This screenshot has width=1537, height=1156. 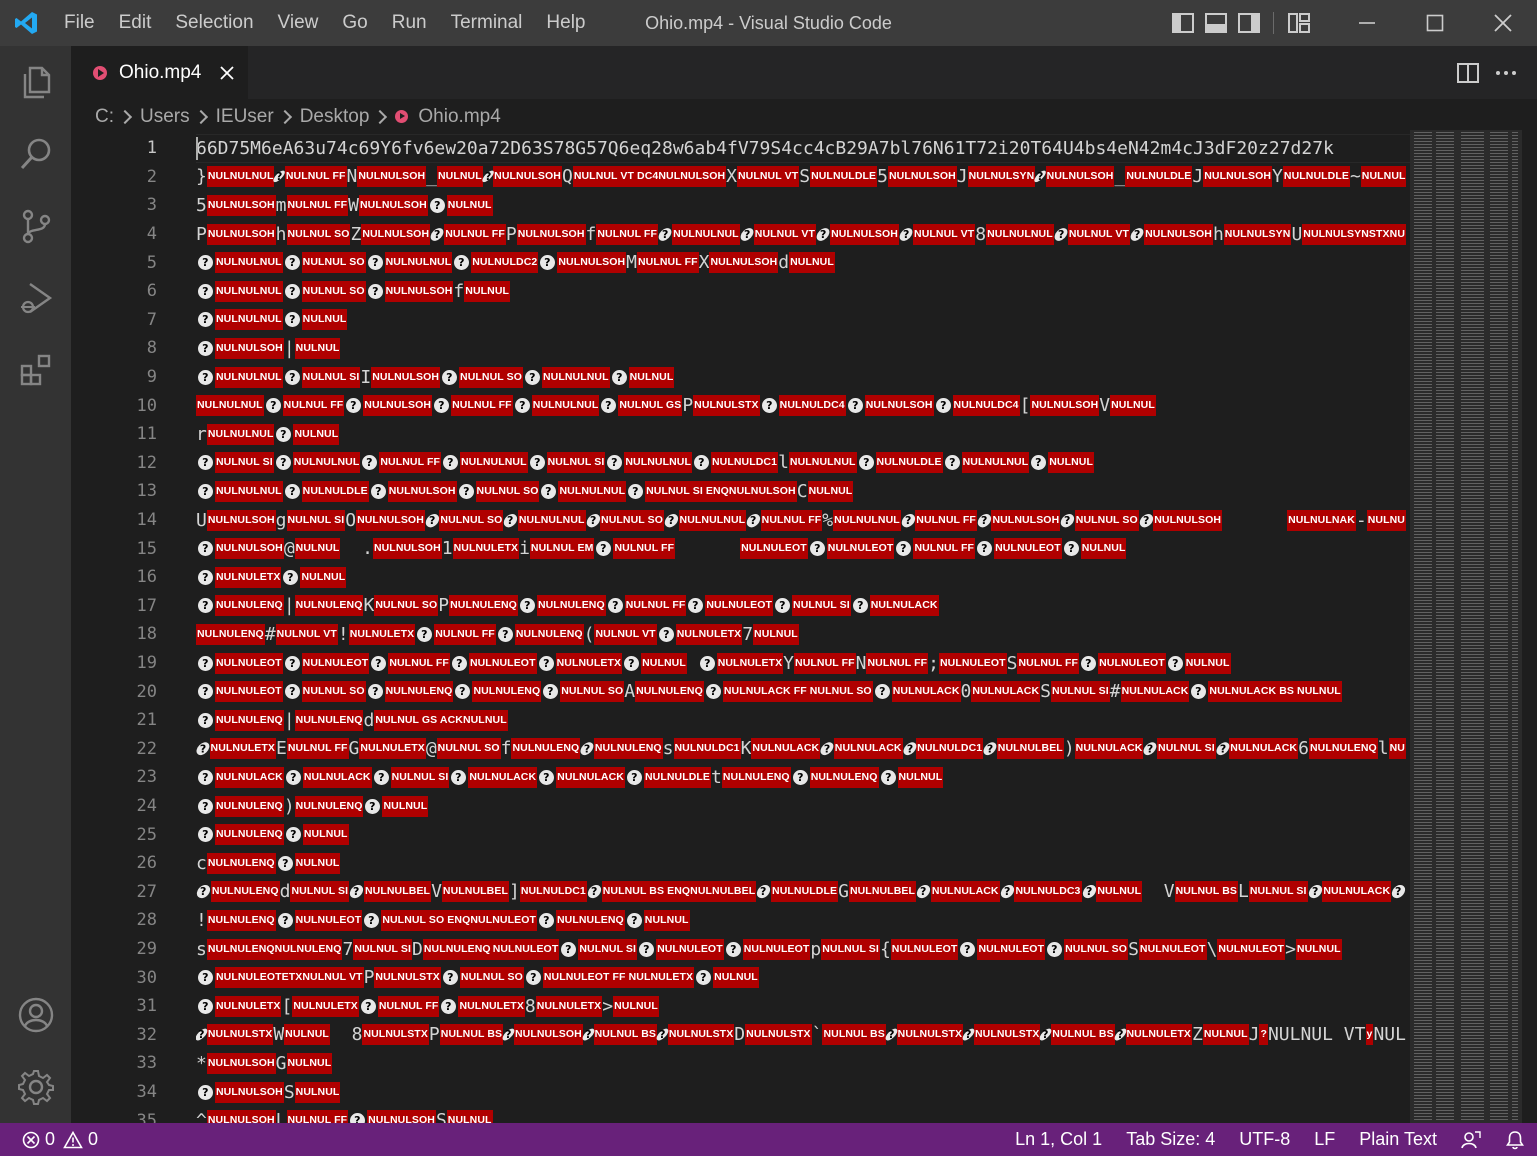 I want to click on toggle-primary-sidebar-button, so click(x=1182, y=23).